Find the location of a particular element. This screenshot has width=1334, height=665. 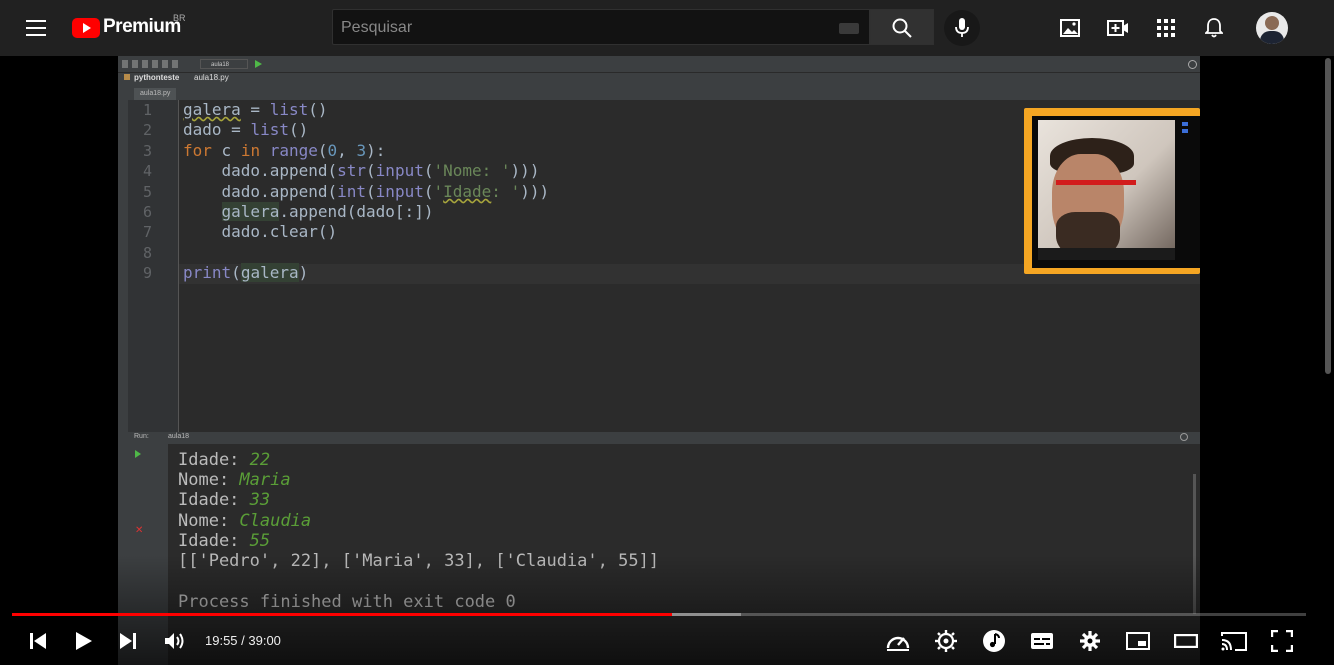

keyboard-icon is located at coordinates (849, 28).